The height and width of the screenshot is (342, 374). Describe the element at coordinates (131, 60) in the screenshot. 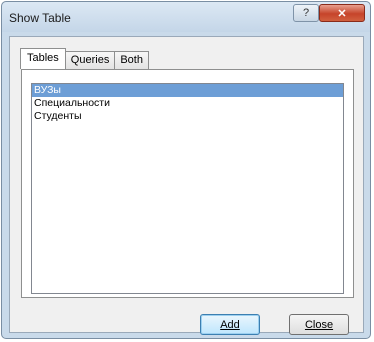

I see `tab-both: Both` at that location.